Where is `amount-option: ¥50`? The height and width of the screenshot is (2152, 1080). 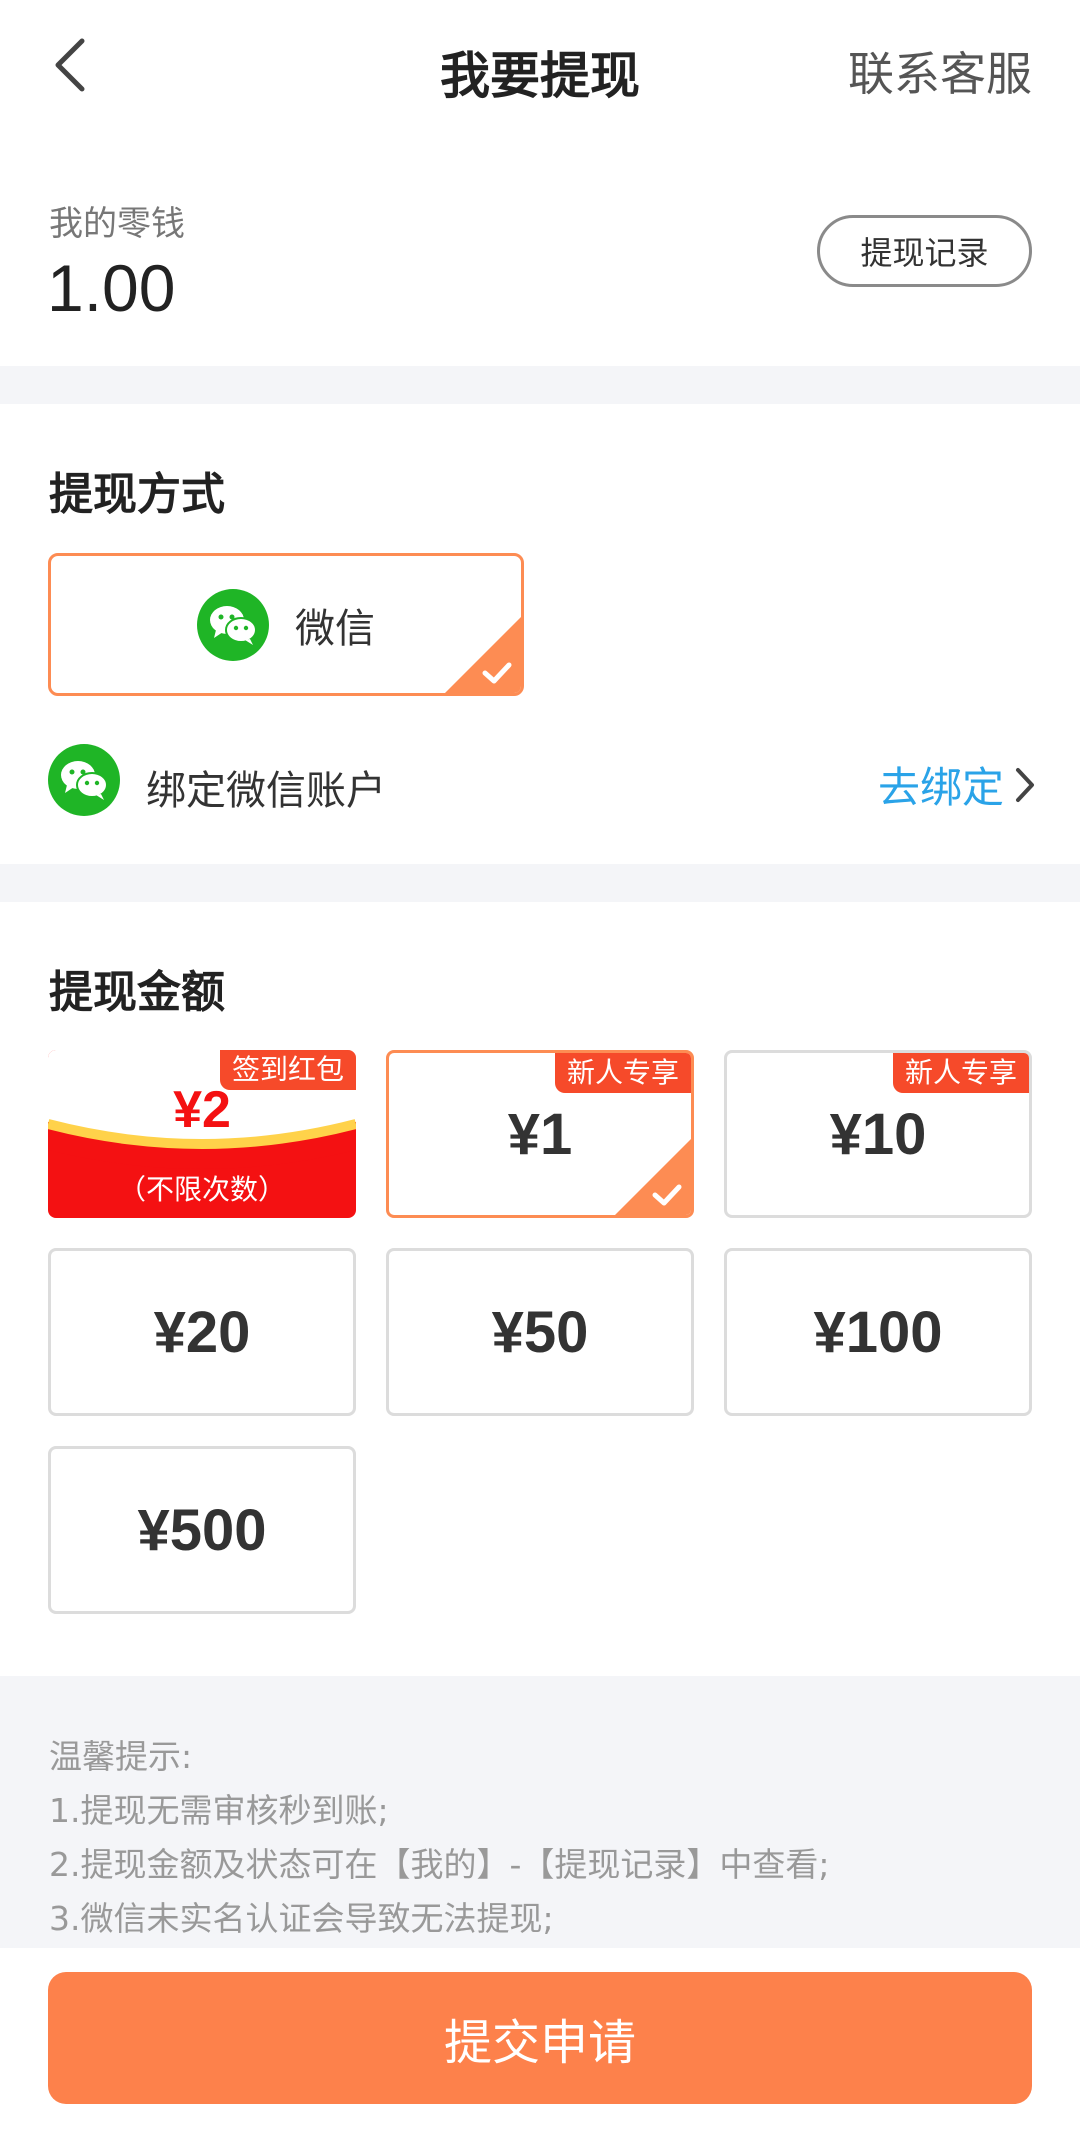
amount-option: ¥50 is located at coordinates (540, 1332).